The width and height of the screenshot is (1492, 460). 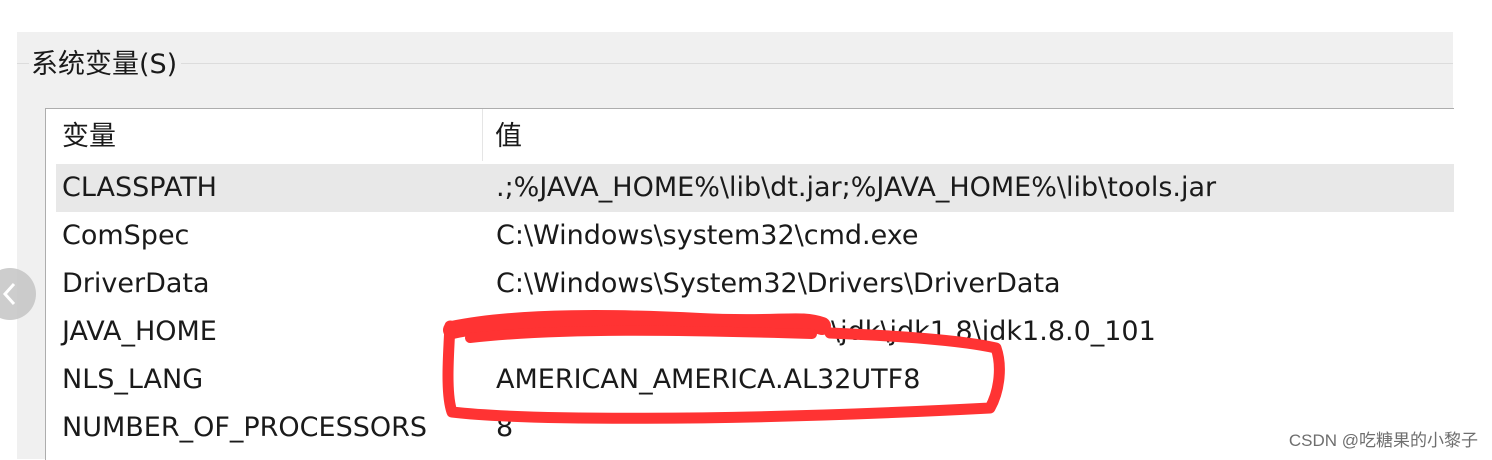 What do you see at coordinates (139, 332) in the screenshot?
I see `variable-name: JAVA_HOME` at bounding box center [139, 332].